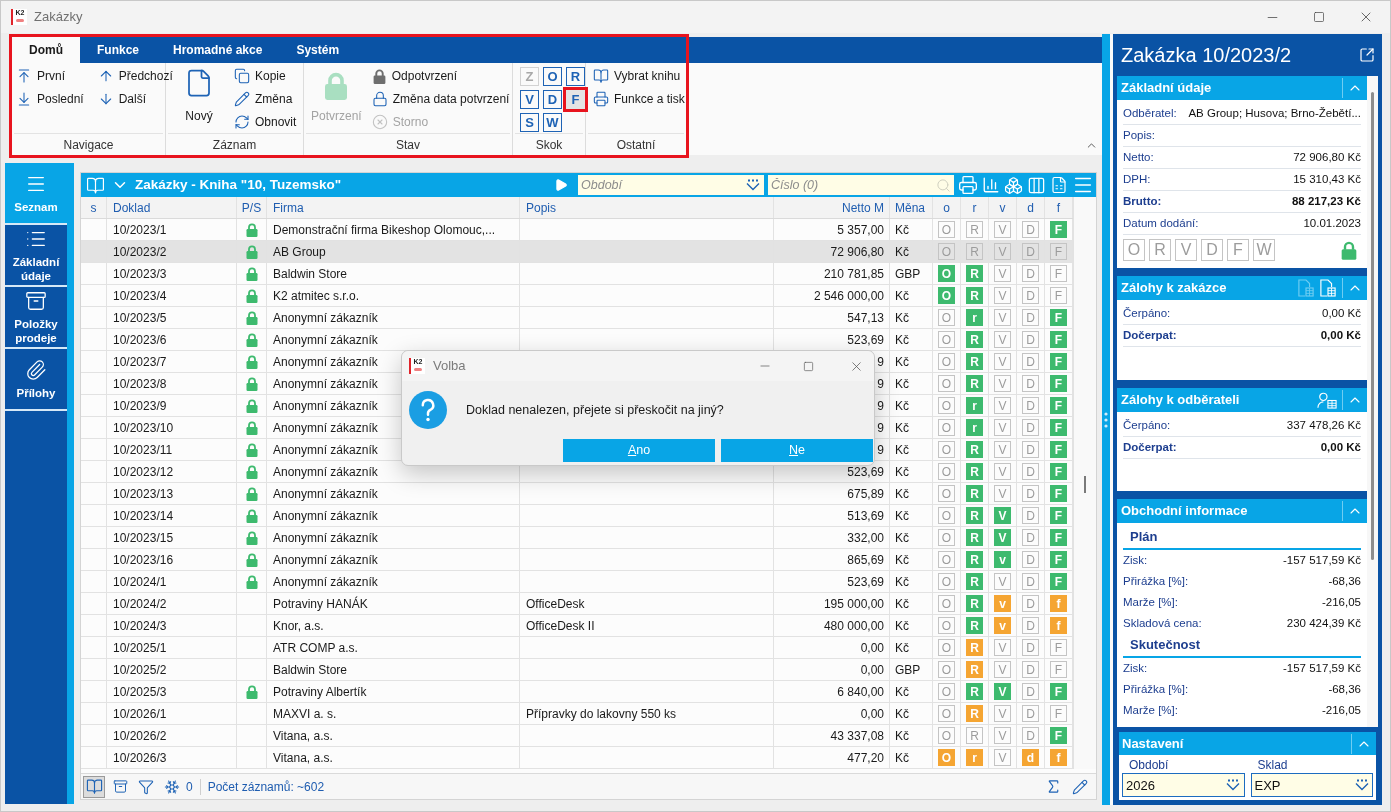  I want to click on table-cell-text: 10/2025/2, so click(140, 670).